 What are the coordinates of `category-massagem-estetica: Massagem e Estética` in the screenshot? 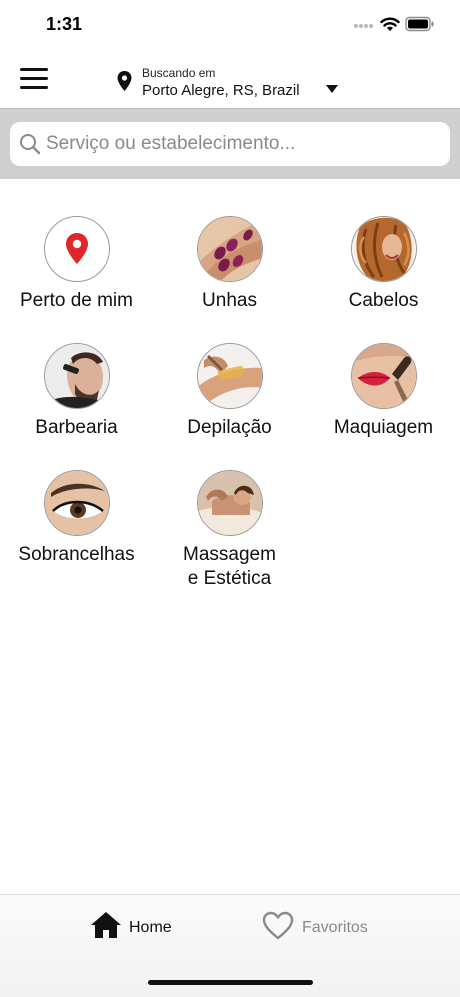 It's located at (229, 530).